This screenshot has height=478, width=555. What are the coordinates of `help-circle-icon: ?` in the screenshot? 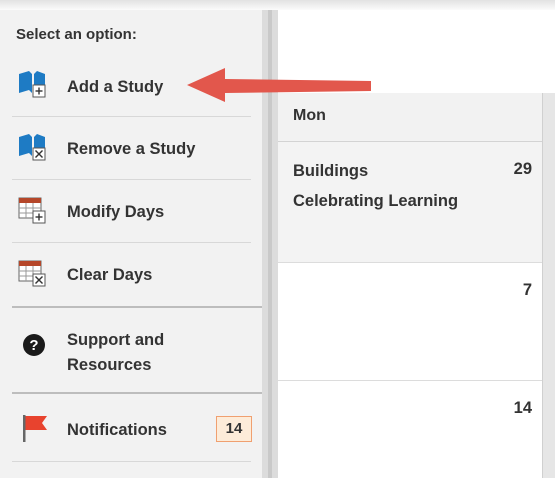 It's located at (34, 347).